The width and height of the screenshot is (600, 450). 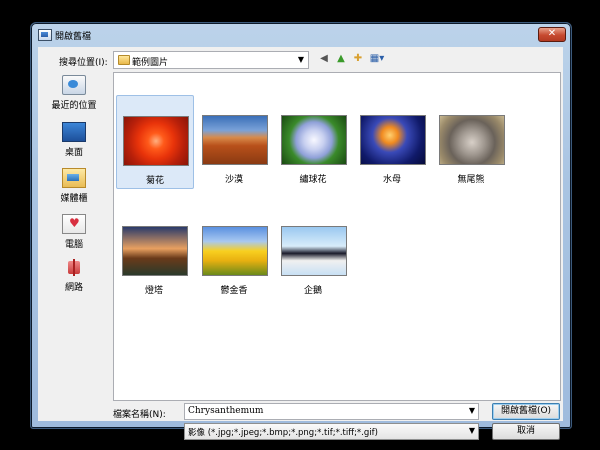 What do you see at coordinates (73, 37) in the screenshot?
I see `window-title: 開啟舊檔` at bounding box center [73, 37].